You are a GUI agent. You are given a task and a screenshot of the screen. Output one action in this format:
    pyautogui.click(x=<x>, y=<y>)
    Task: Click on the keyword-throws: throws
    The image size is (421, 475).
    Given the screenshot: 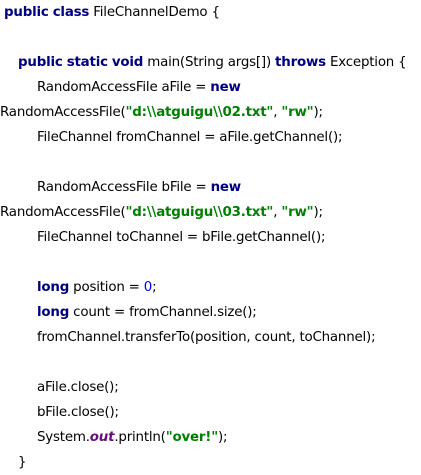 What is the action you would take?
    pyautogui.click(x=300, y=62)
    